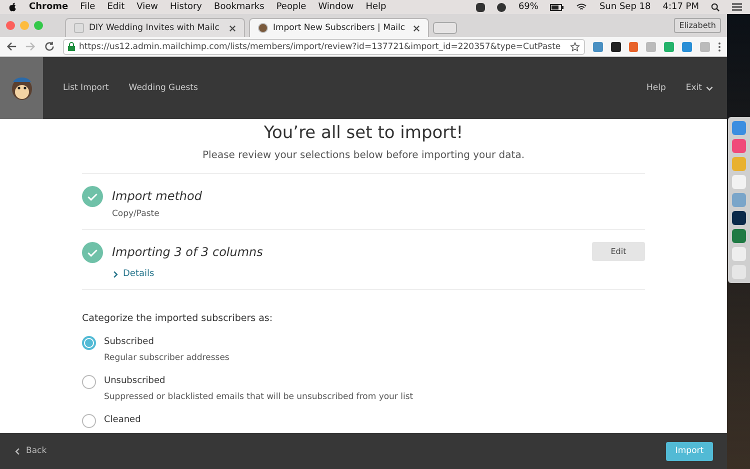 Image resolution: width=750 pixels, height=469 pixels. Describe the element at coordinates (86, 88) in the screenshot. I see `nav-link: List Import` at that location.